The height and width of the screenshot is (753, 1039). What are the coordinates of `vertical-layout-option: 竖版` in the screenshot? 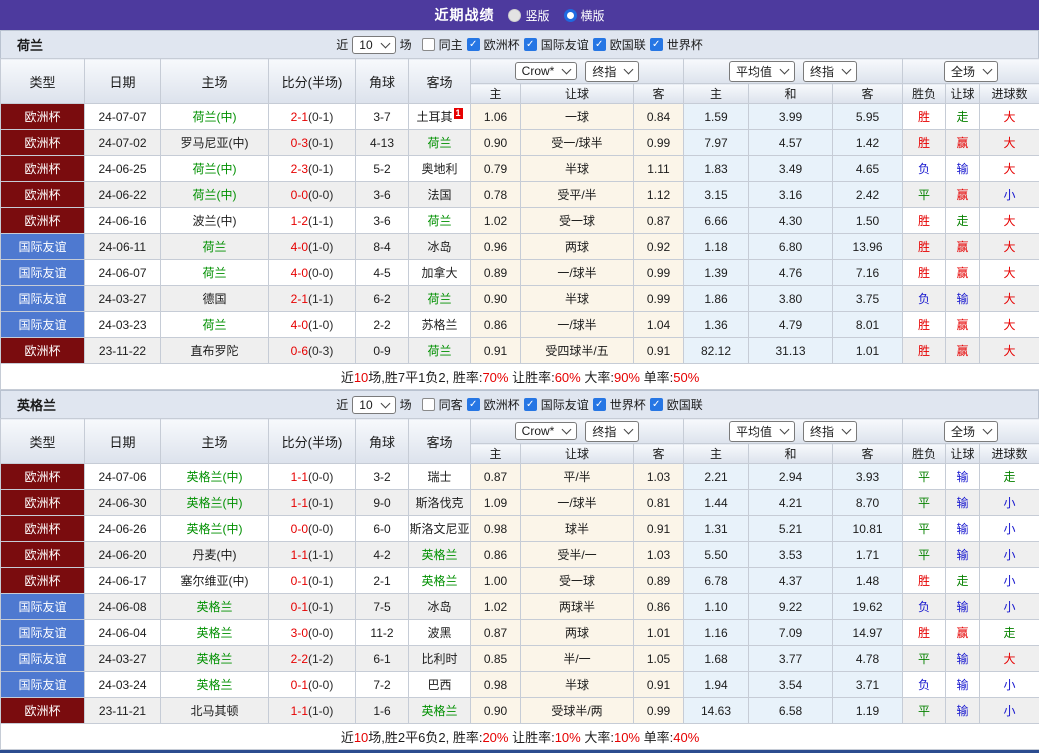 It's located at (528, 15).